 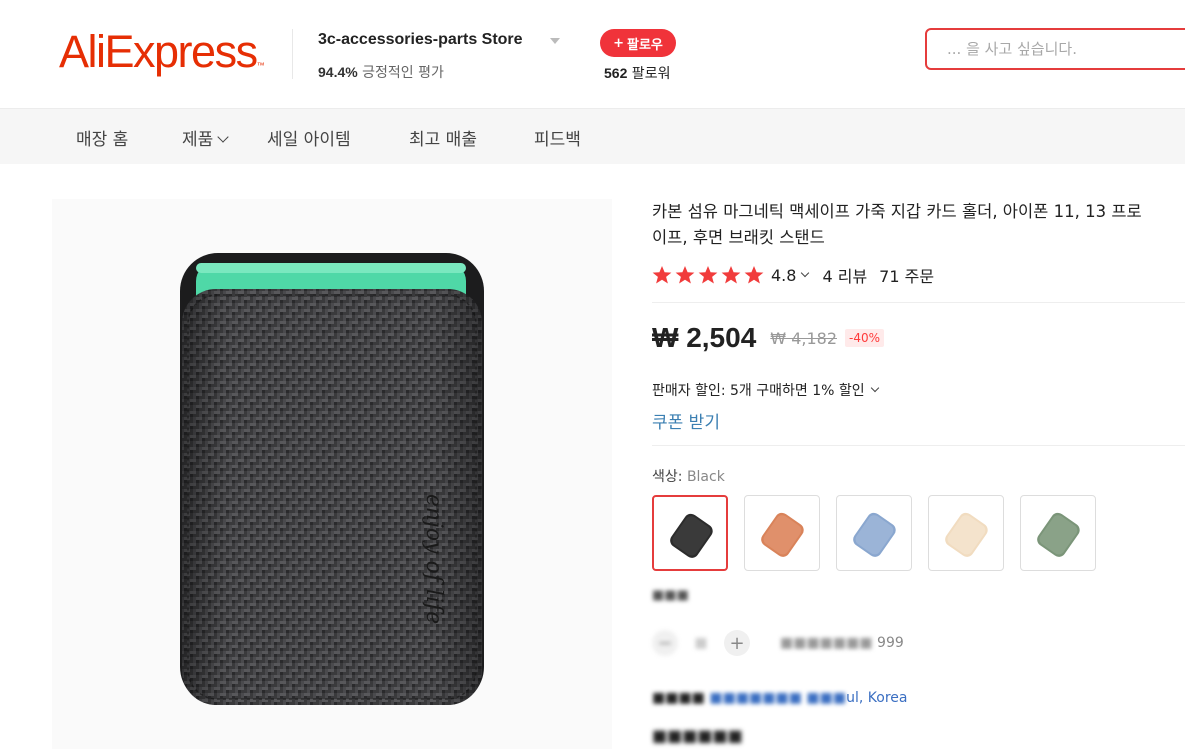 What do you see at coordinates (826, 643) in the screenshot?
I see `quantity-available-obscured: ■■■■■■■` at bounding box center [826, 643].